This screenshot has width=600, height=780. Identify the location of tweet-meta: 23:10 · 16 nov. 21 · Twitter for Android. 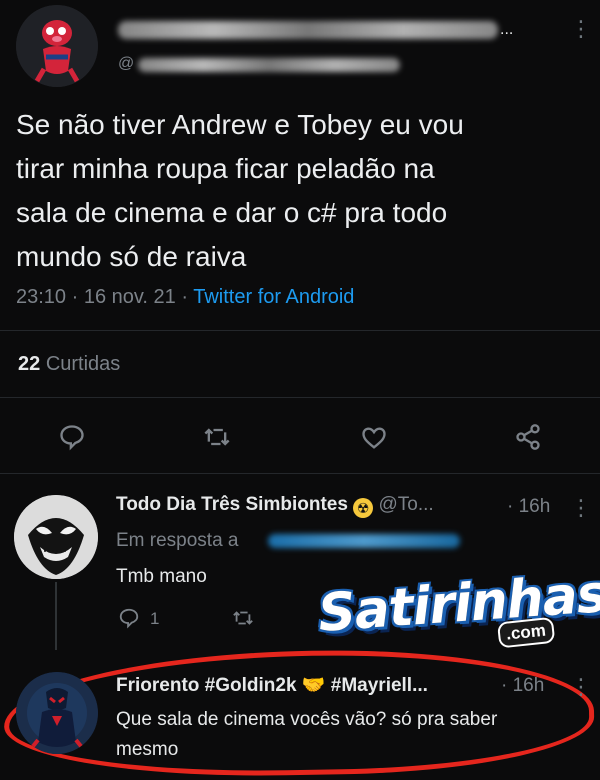
(185, 297).